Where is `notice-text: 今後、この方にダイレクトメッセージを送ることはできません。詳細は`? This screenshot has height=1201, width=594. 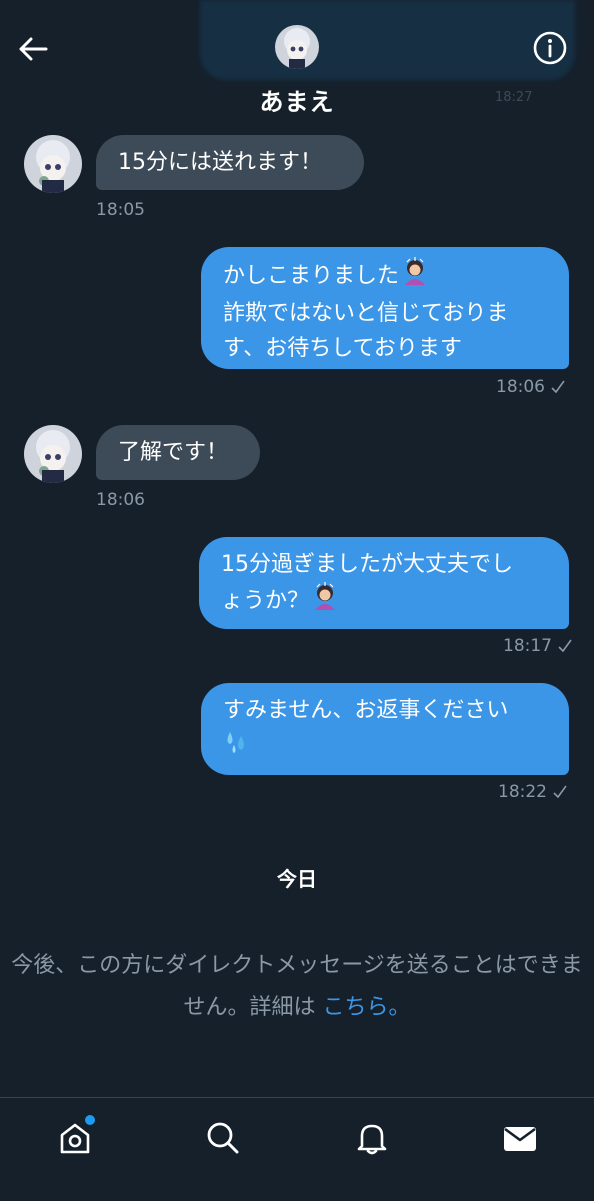 notice-text: 今後、この方にダイレクトメッセージを送ることはできません。詳細は is located at coordinates (297, 986).